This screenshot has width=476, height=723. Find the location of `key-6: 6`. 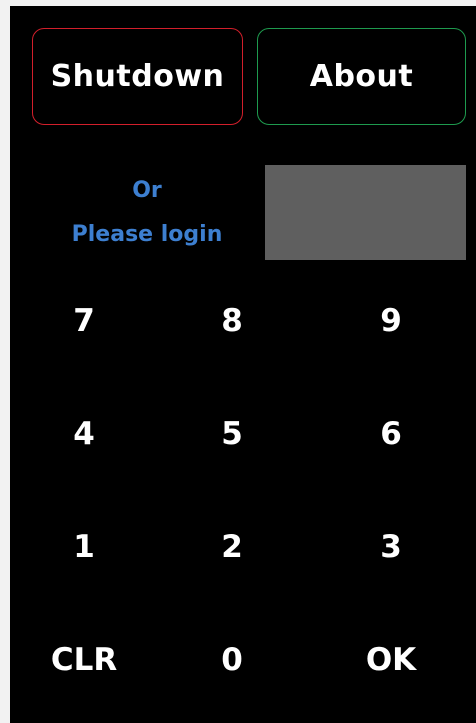

key-6: 6 is located at coordinates (391, 433).